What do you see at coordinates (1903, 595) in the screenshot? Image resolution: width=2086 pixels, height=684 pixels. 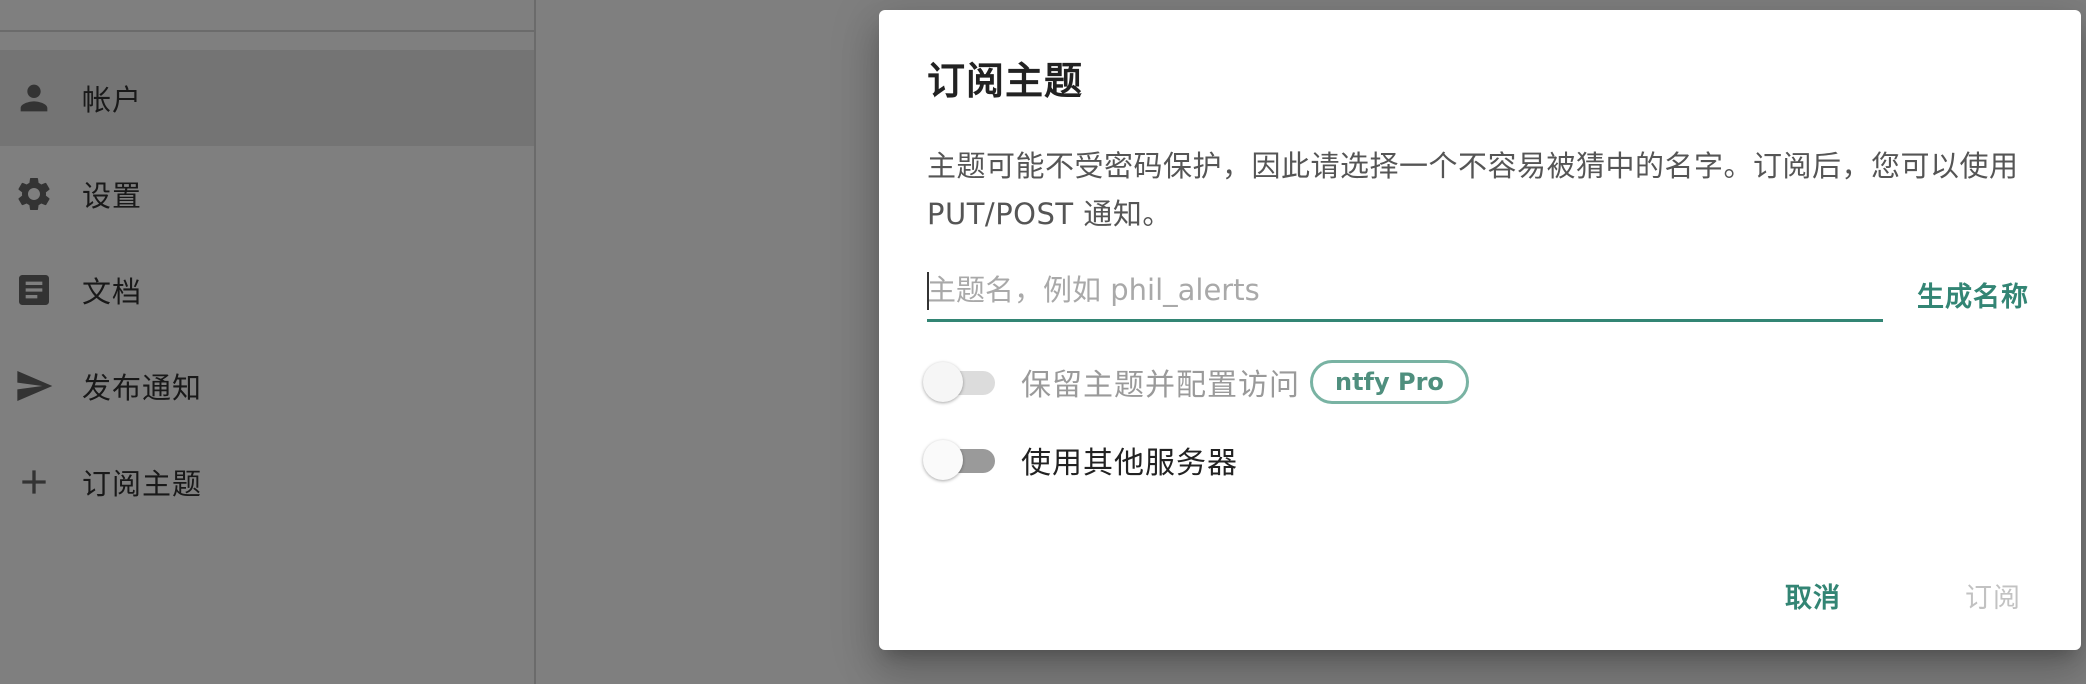 I see `dialog-actions: 取消 订阅` at bounding box center [1903, 595].